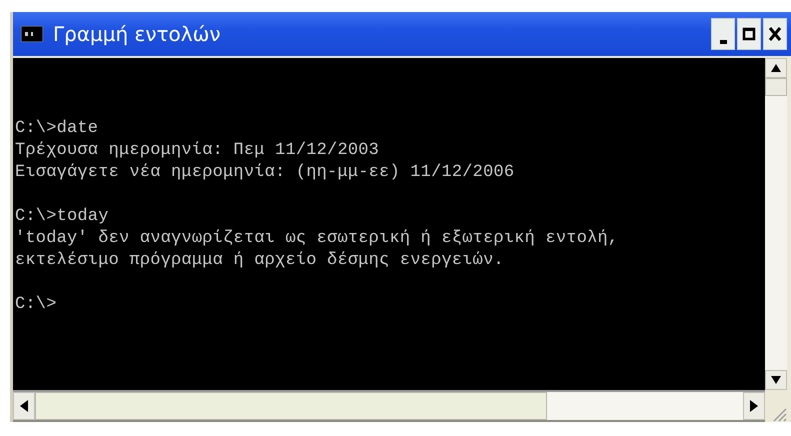  Describe the element at coordinates (197, 151) in the screenshot. I see `console-line: Τρέχουσα ημερομηνία: Πεμ 11/12/2003` at that location.